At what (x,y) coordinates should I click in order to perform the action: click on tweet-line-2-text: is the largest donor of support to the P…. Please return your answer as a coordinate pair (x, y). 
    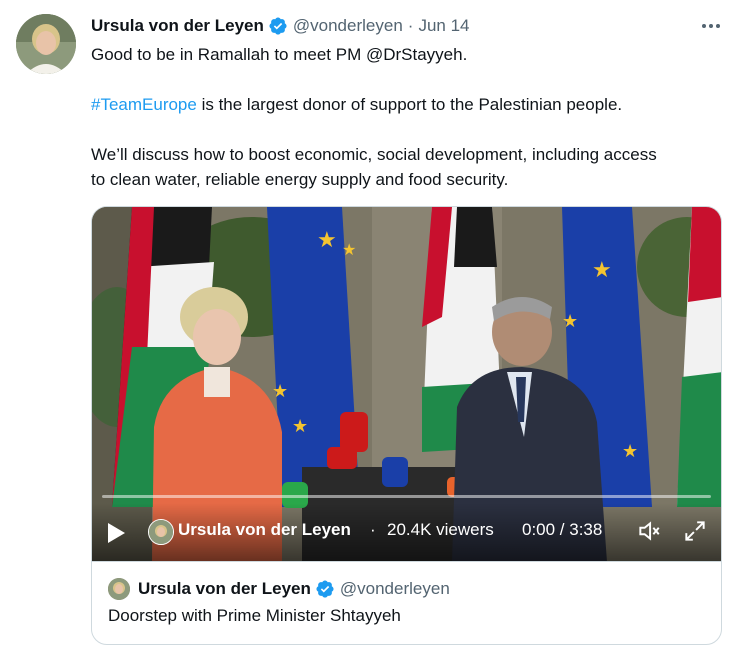
    Looking at the image, I should click on (412, 104).